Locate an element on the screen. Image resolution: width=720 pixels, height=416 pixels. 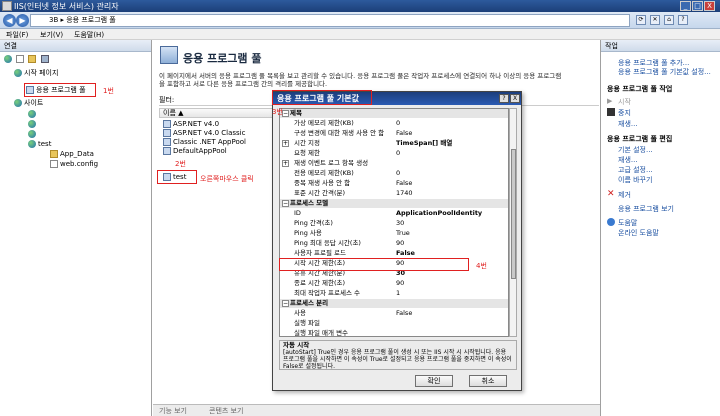
property-row: + 재생 이벤트 로그 항목 생성 is located at coordinates (394, 163).